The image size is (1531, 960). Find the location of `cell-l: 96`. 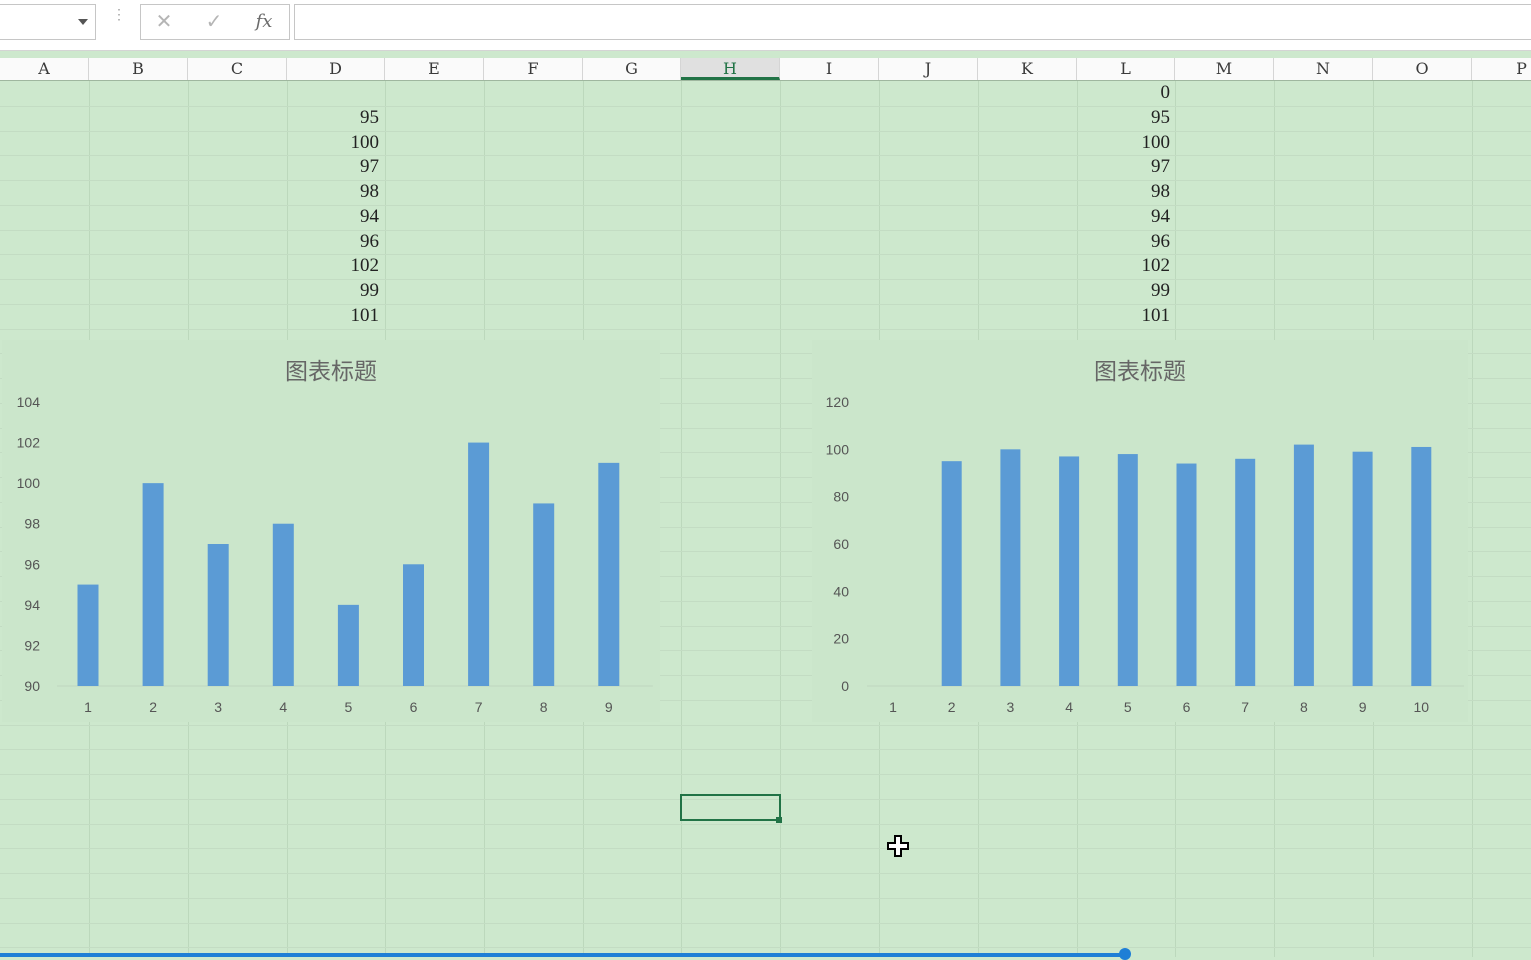

cell-l: 96 is located at coordinates (1125, 242).